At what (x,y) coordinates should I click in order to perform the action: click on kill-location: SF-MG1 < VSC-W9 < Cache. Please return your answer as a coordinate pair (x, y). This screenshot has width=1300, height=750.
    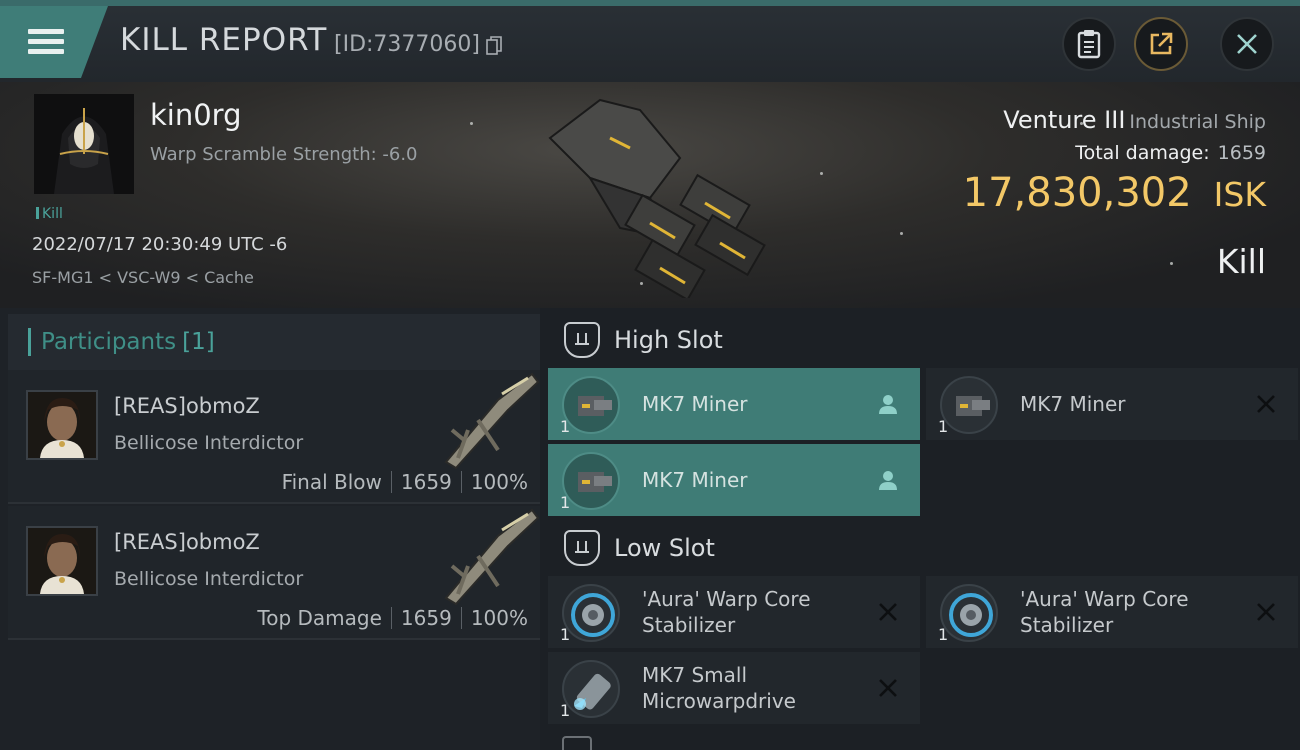
    Looking at the image, I should click on (143, 277).